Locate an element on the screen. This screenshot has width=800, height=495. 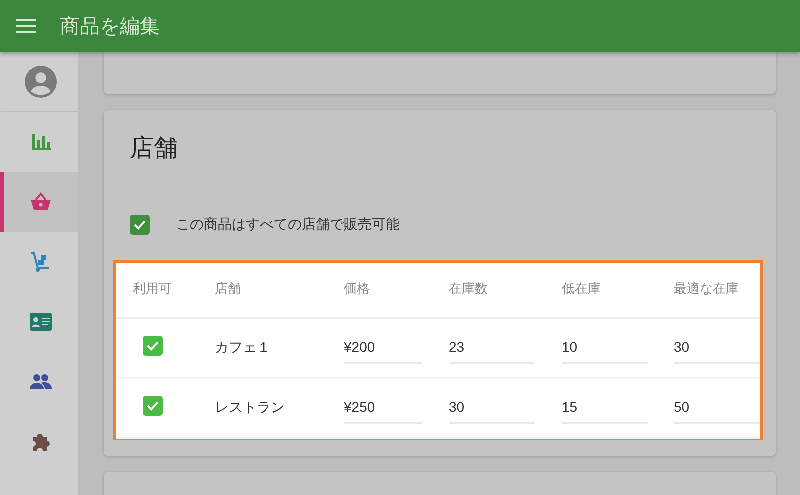
store-name: レストラン is located at coordinates (250, 408).